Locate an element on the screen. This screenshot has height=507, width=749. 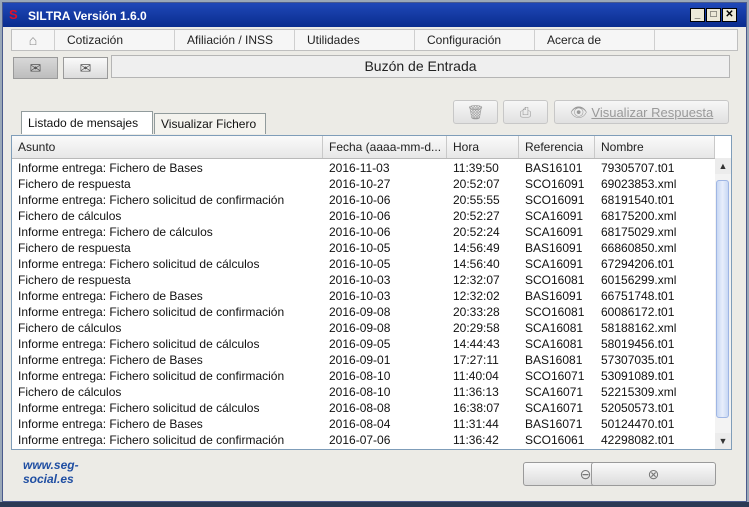
cell-fecha: 2016-09-08 is located at coordinates (360, 328).